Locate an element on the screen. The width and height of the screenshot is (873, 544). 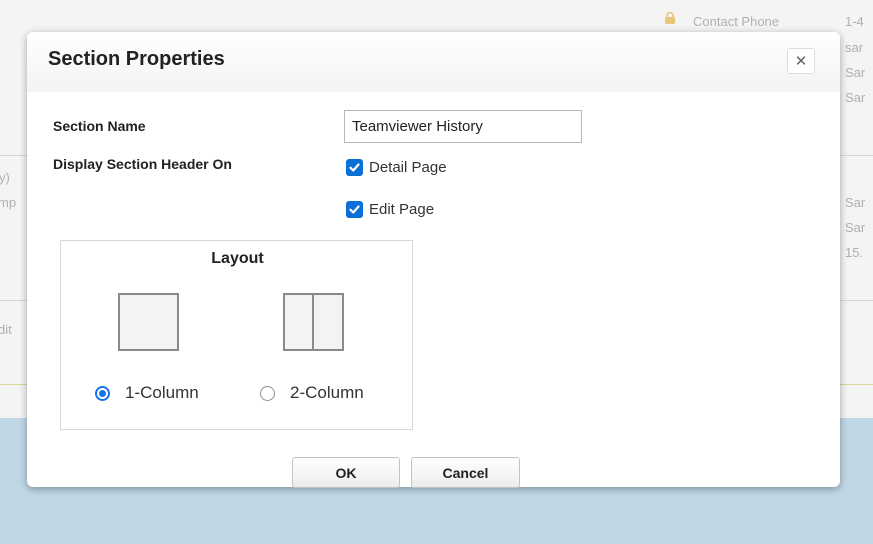
dialog-title: Section Properties is located at coordinates (136, 59).